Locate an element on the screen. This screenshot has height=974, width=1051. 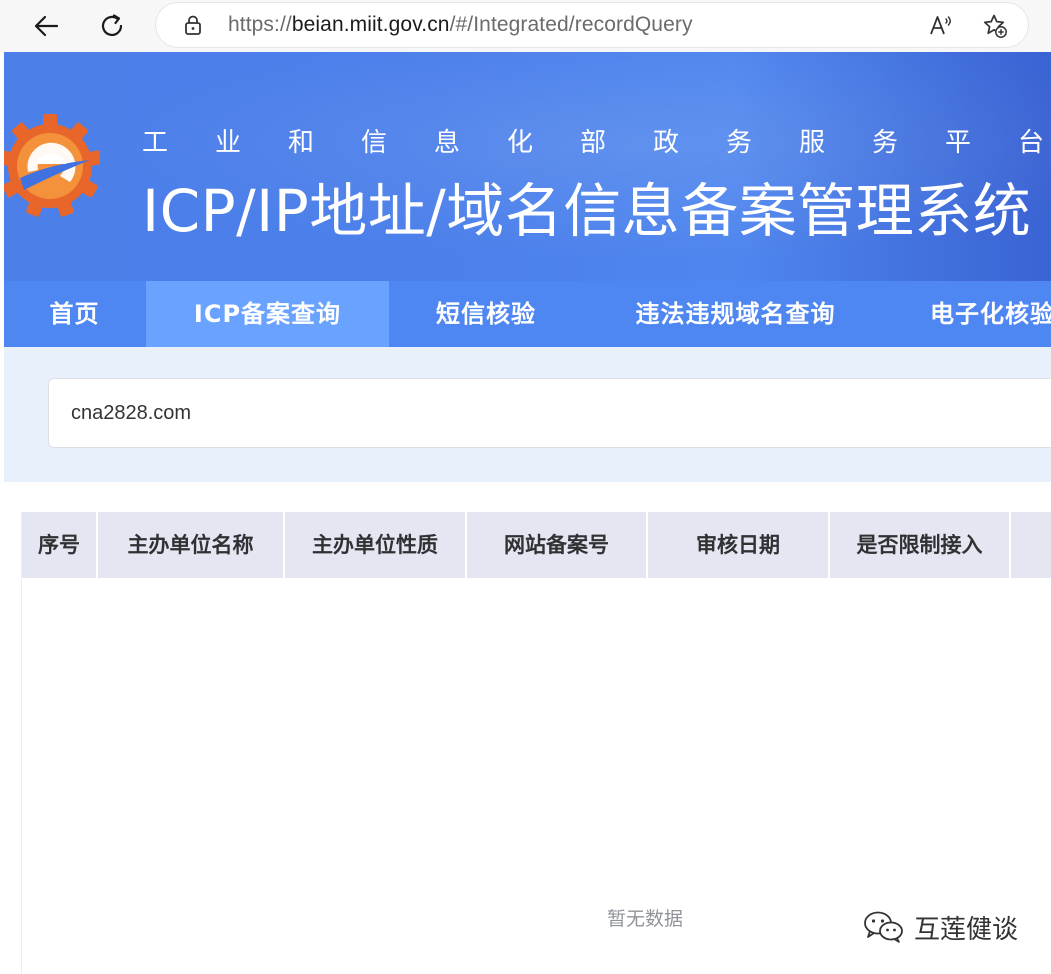
read-aloud-button is located at coordinates (941, 26).